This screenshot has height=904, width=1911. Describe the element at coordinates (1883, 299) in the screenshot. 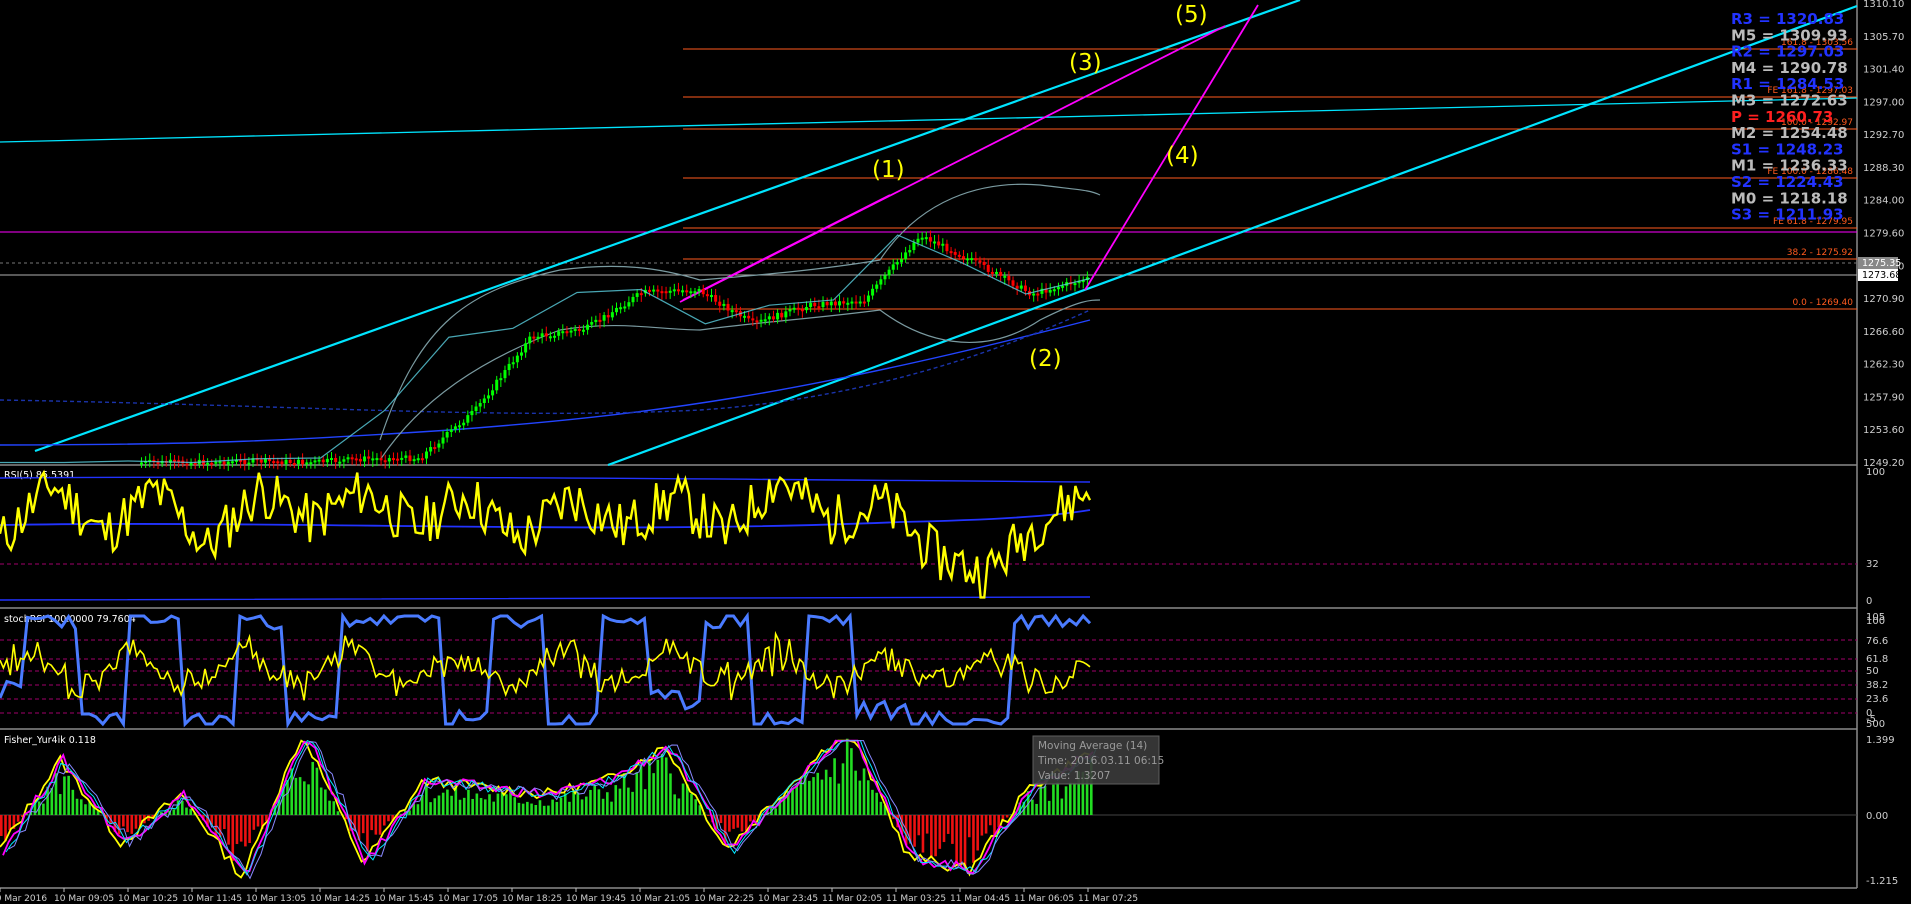

I see `price-tick: 1270.90` at that location.